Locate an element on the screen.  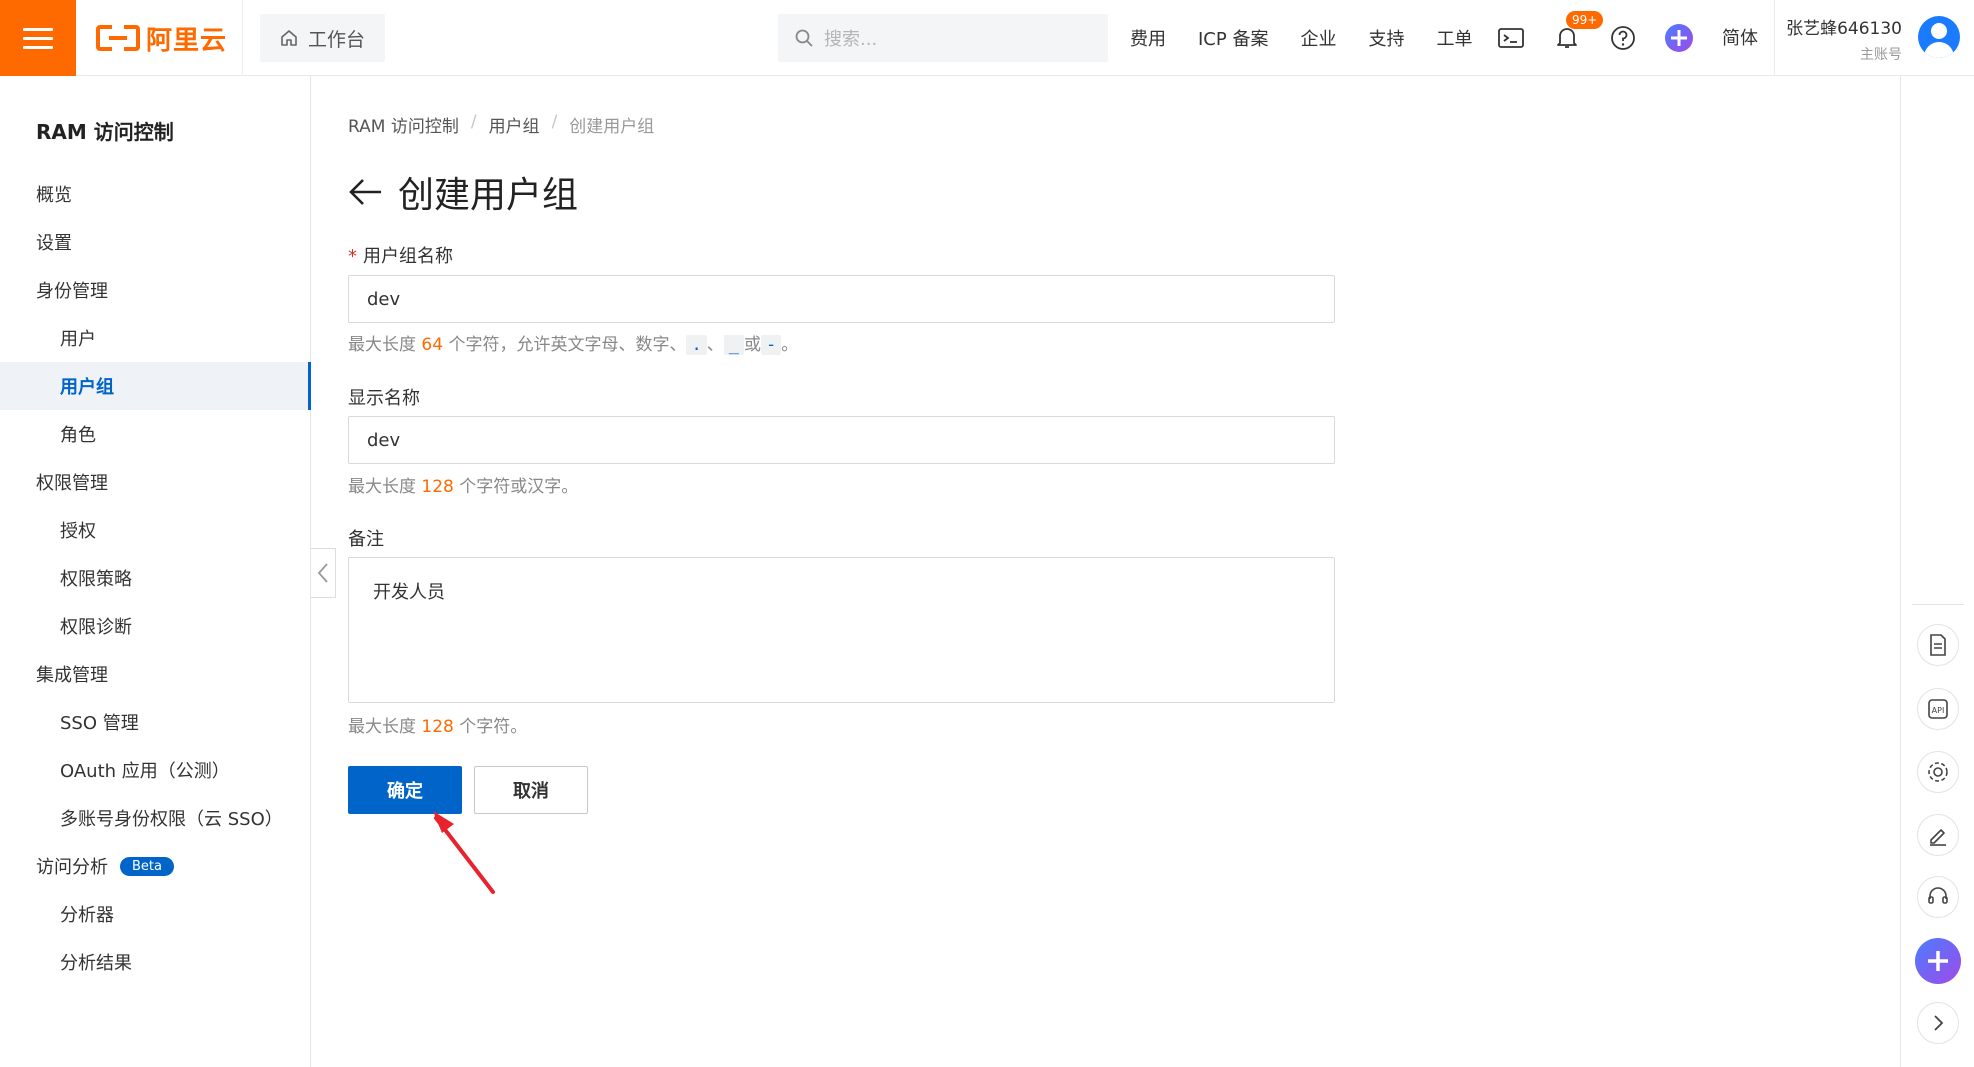
sidebar-item-label: 身份管理 is located at coordinates (72, 291).